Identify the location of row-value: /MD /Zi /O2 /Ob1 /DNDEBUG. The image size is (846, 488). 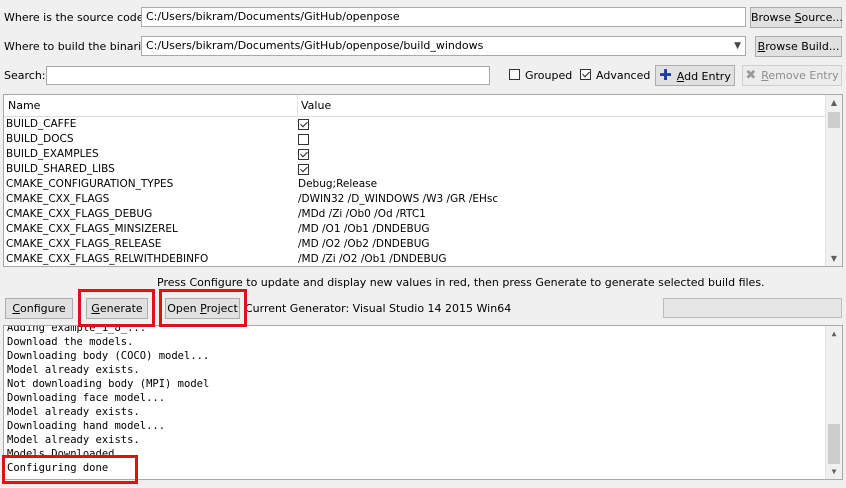
(372, 259).